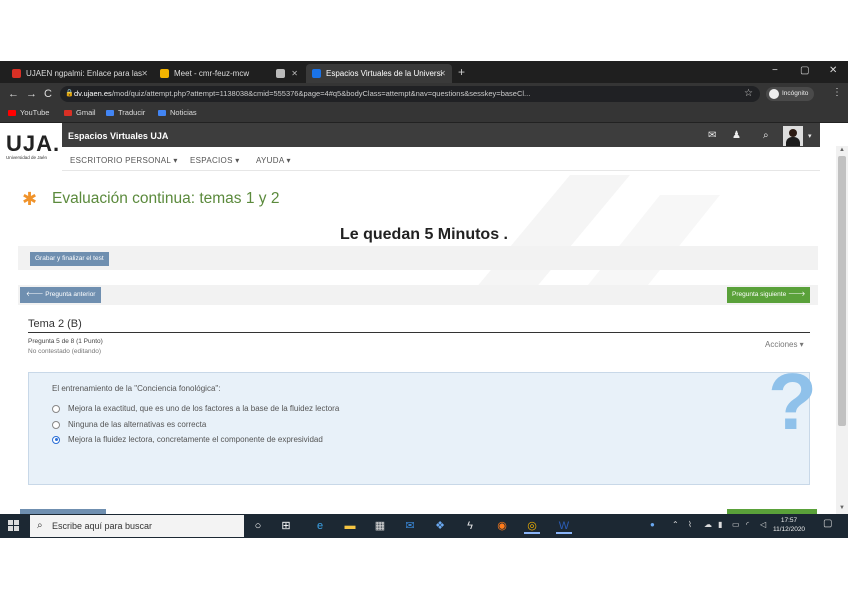 This screenshot has width=848, height=599. What do you see at coordinates (14, 526) in the screenshot?
I see `windows-start-icon` at bounding box center [14, 526].